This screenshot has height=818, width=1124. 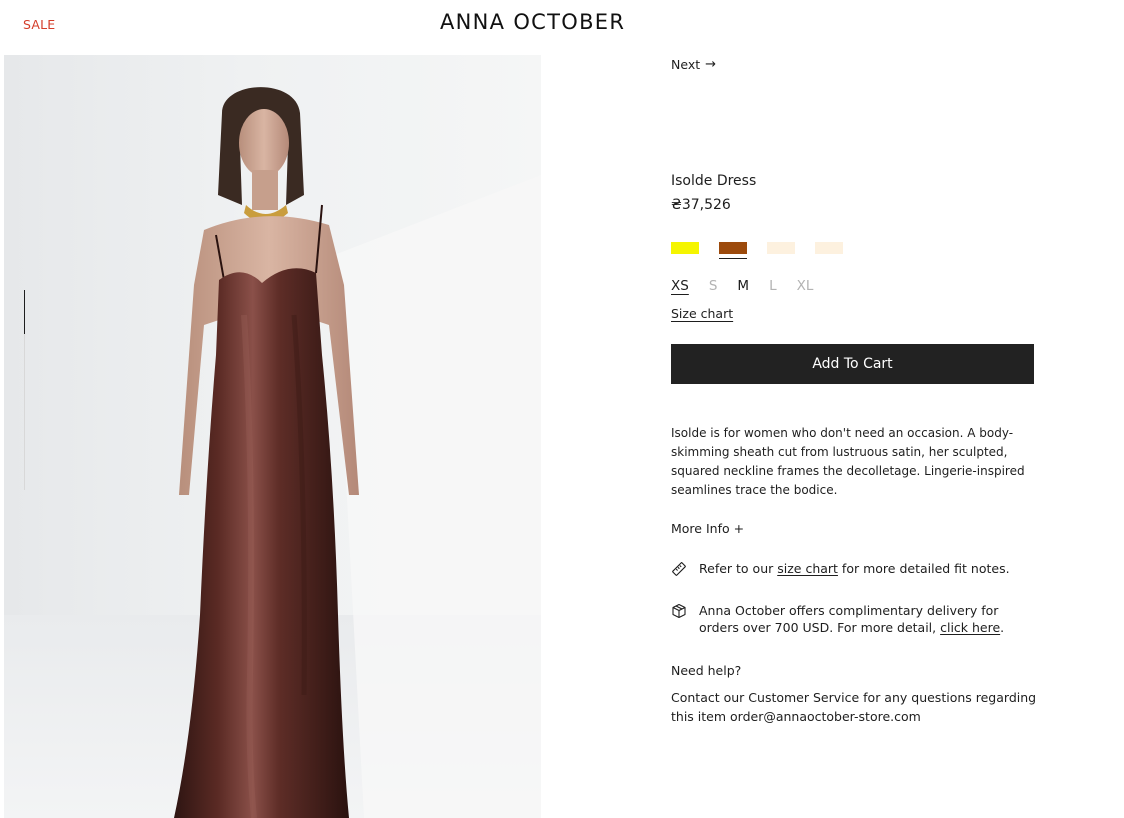 What do you see at coordinates (852, 364) in the screenshot?
I see `add-to-cart-button: Add To Cart` at bounding box center [852, 364].